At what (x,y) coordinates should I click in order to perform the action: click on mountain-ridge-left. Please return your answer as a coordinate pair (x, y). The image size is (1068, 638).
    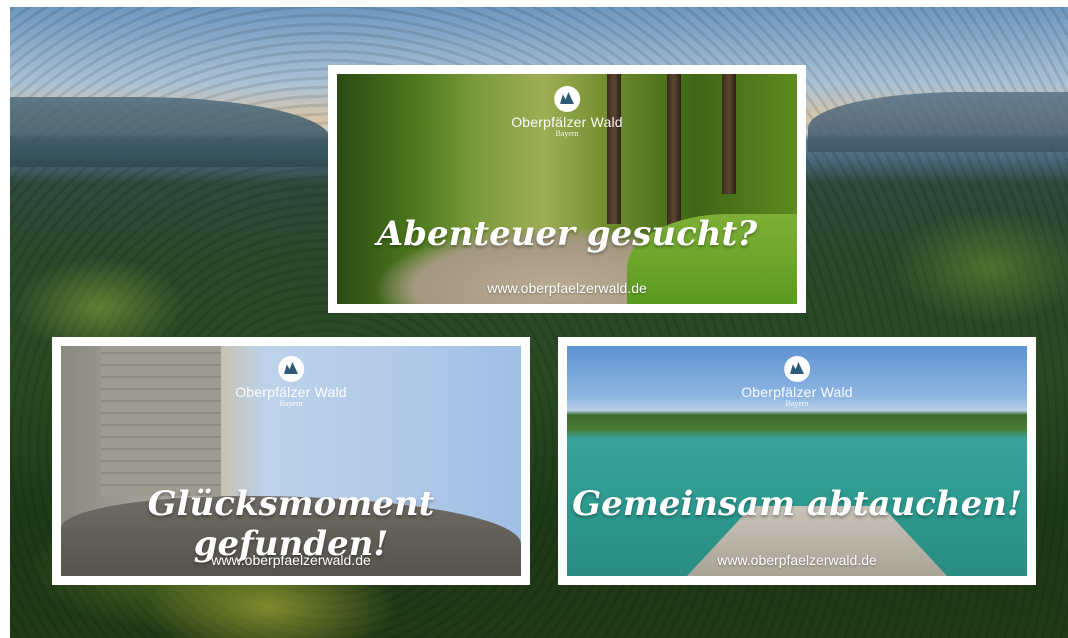
    Looking at the image, I should click on (170, 132).